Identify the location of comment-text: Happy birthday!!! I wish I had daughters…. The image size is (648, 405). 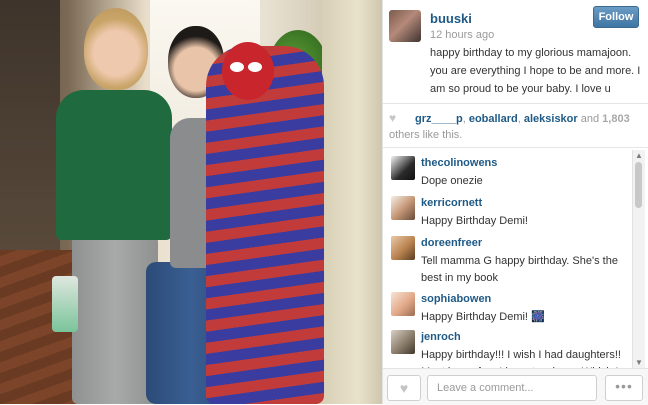
(521, 358).